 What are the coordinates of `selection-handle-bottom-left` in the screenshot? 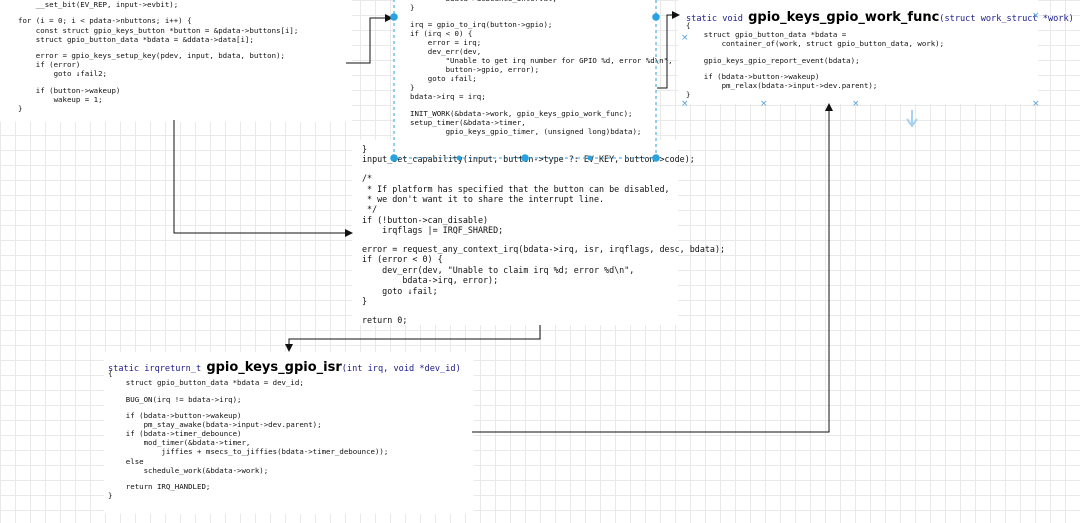 It's located at (394, 158).